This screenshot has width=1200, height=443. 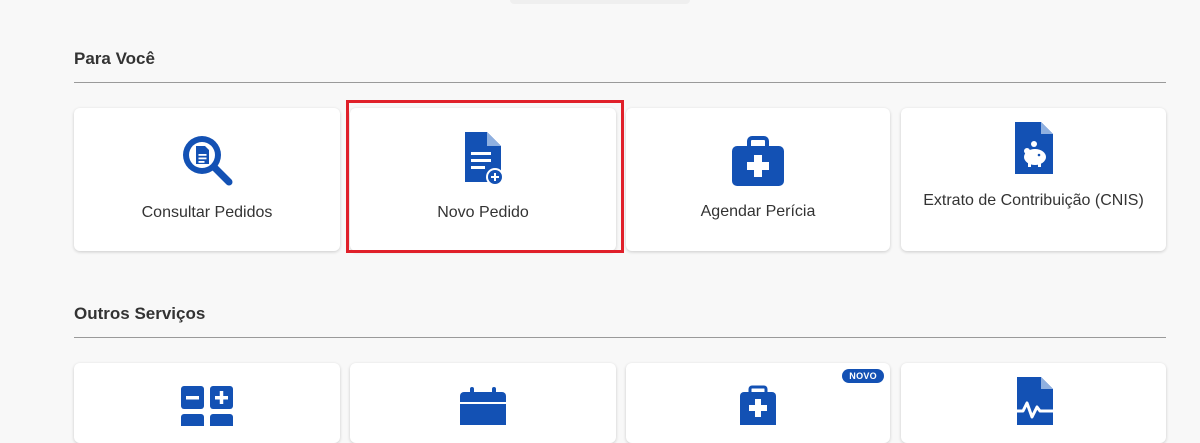 I want to click on card-heartbeat-document, so click(x=1033, y=403).